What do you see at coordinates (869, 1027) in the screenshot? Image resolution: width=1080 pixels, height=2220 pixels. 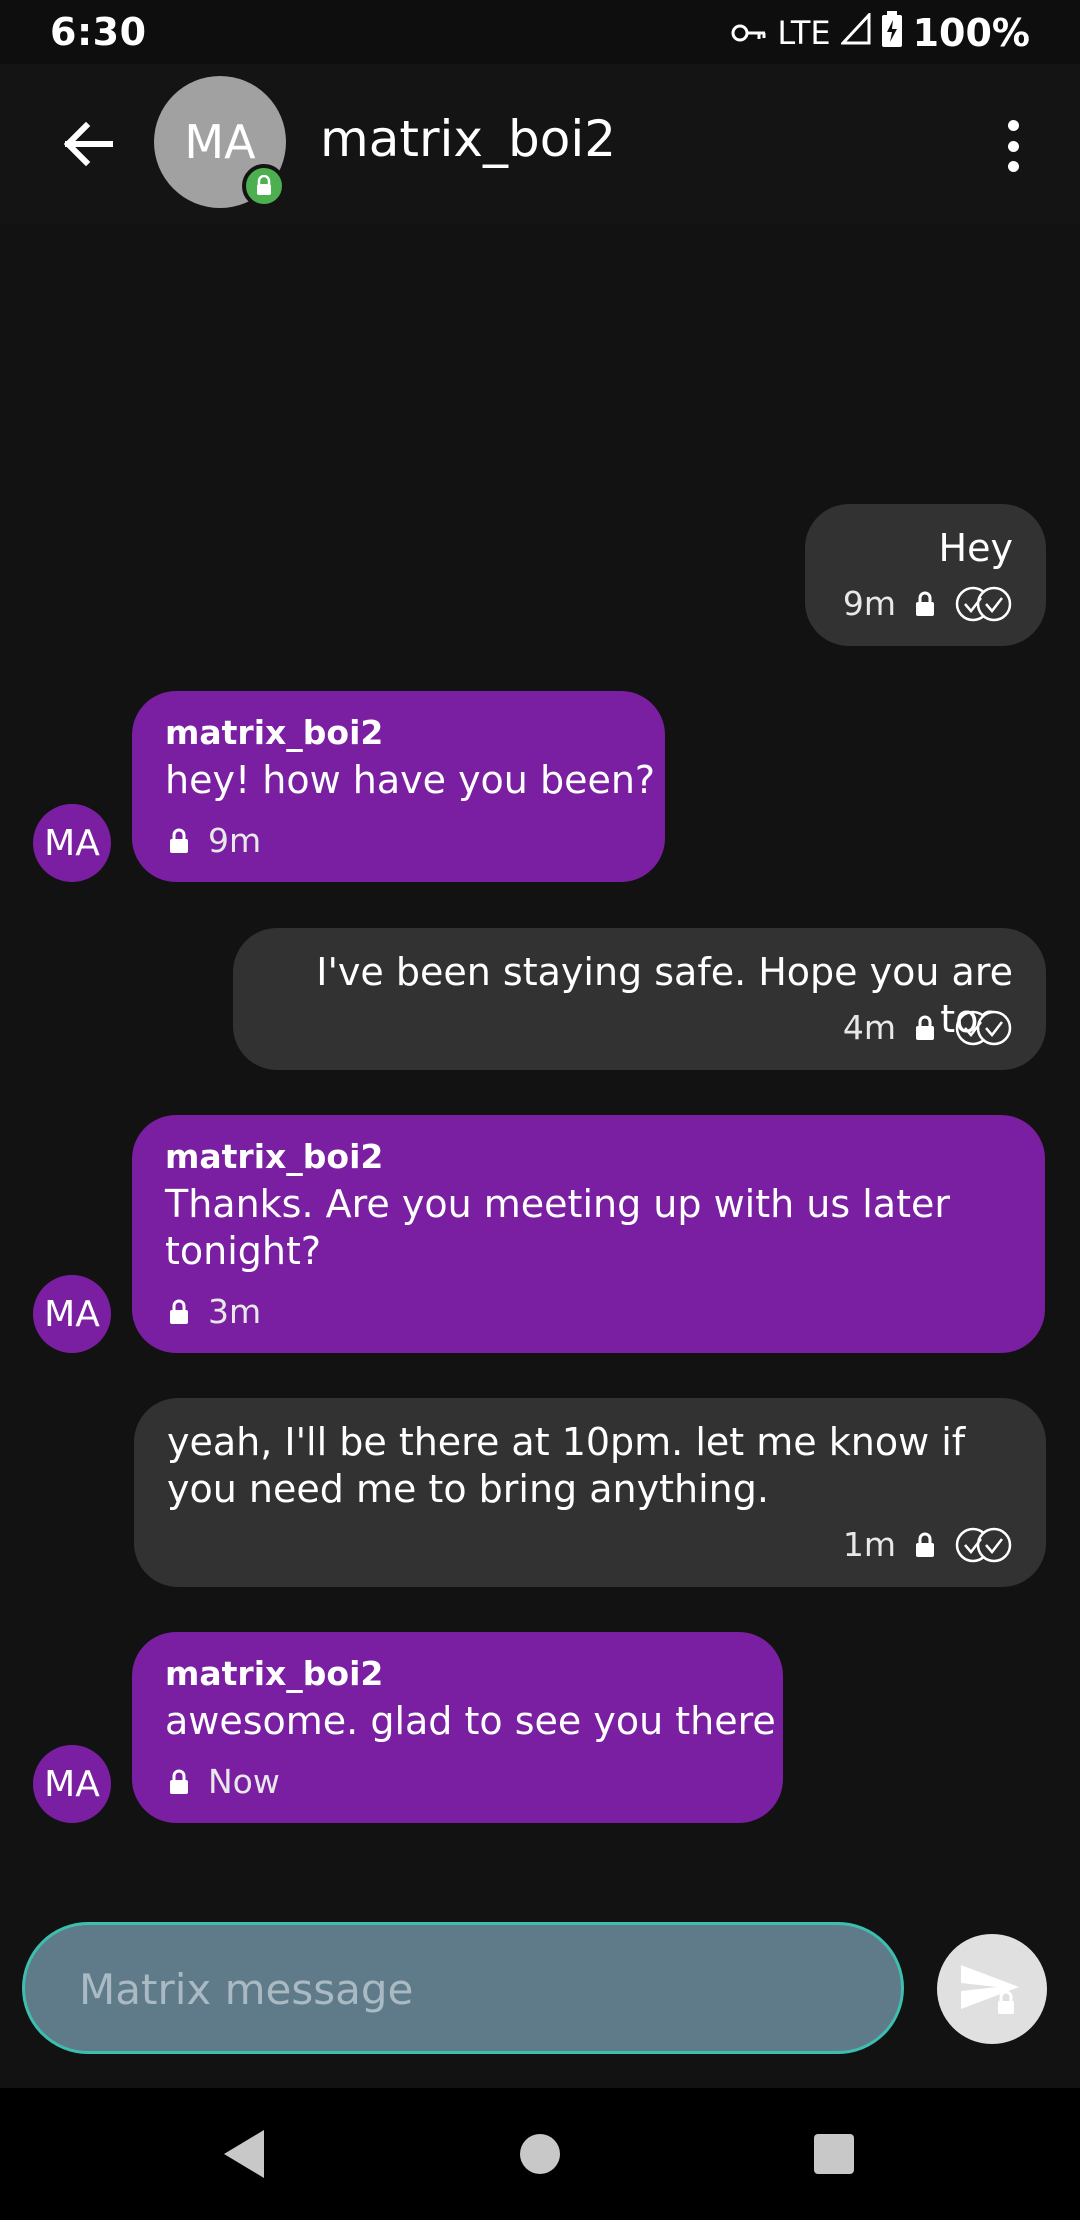 I see `message-time: 4m` at bounding box center [869, 1027].